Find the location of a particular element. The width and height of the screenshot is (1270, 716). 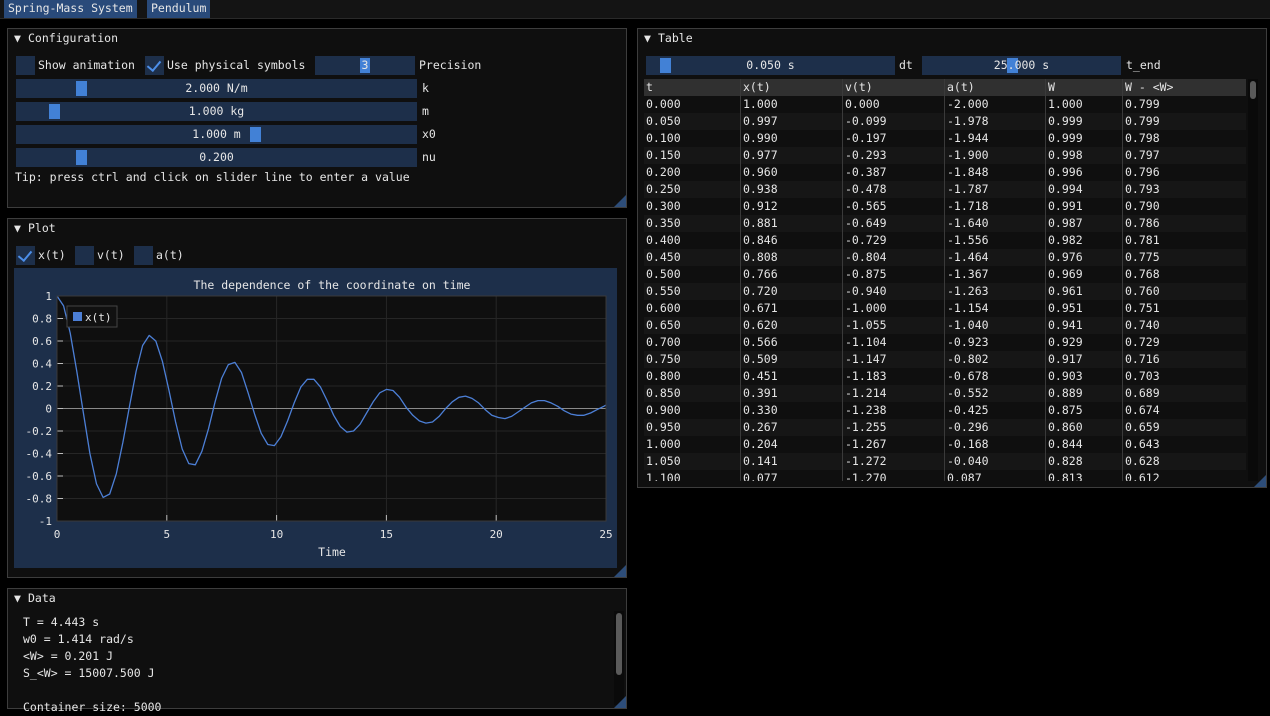

table-cell: 0.799 is located at coordinates (1142, 121).